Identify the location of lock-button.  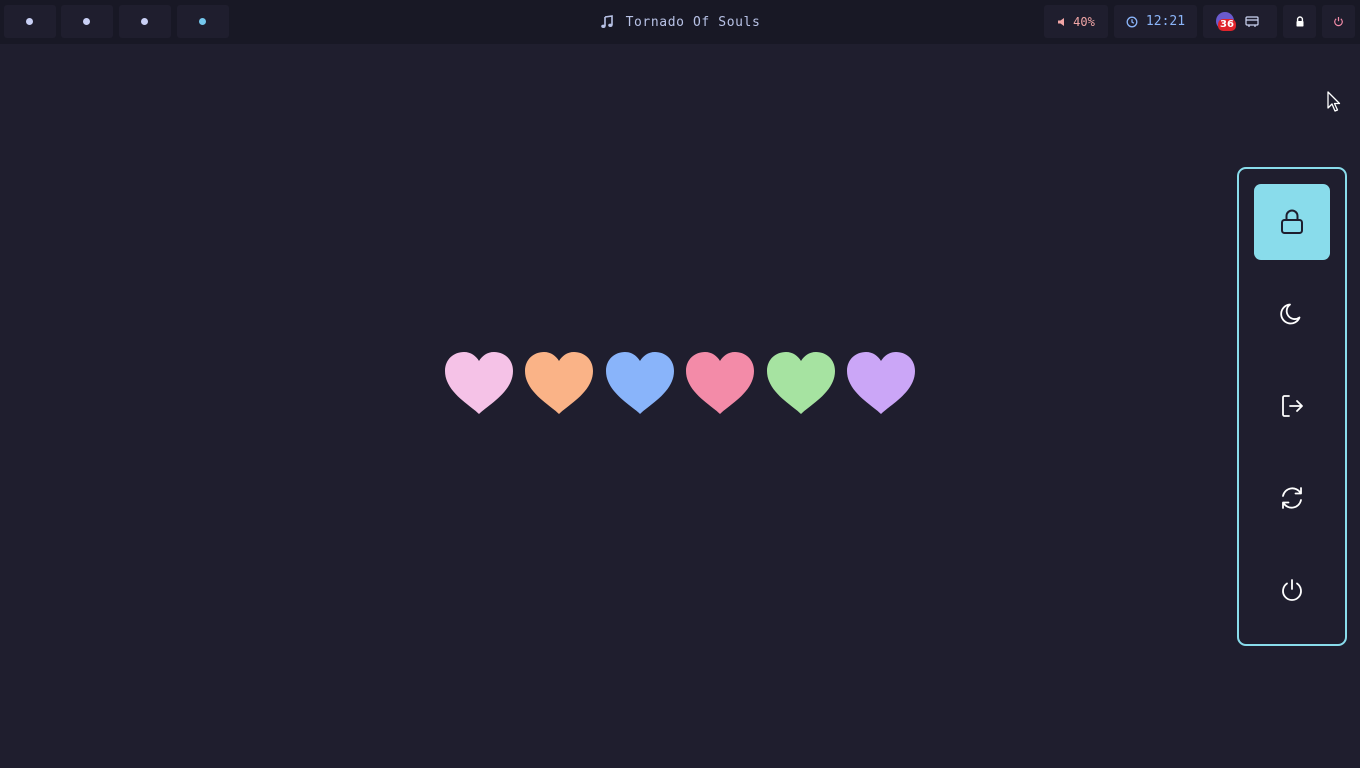
(1299, 21).